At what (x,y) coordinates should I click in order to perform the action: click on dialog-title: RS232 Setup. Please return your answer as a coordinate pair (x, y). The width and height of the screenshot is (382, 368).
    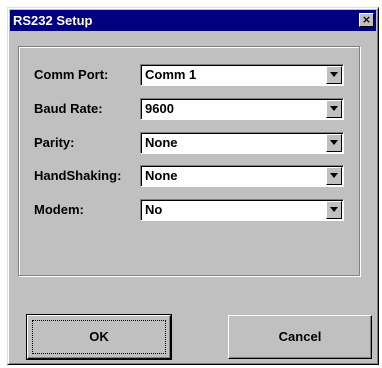
    Looking at the image, I should click on (53, 20).